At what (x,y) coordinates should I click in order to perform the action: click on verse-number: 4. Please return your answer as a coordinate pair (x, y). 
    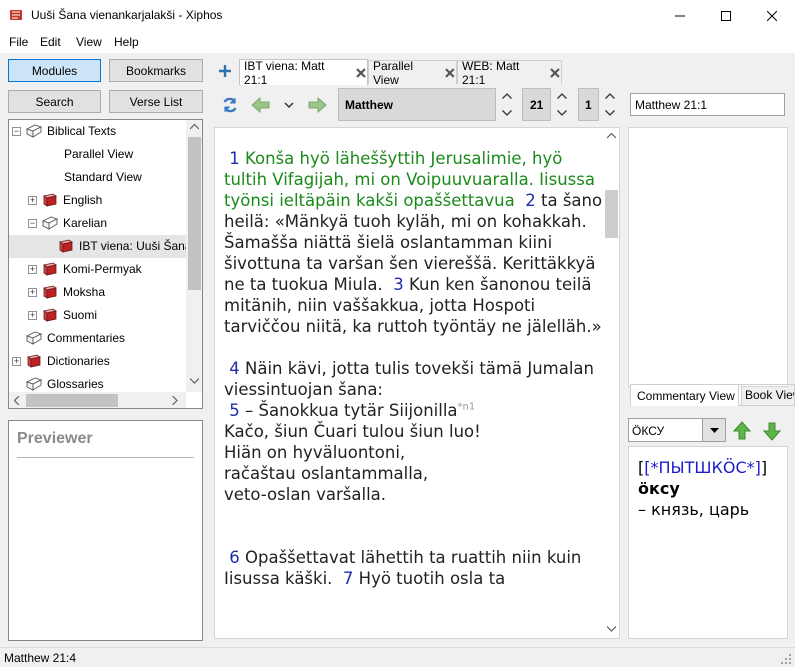
    Looking at the image, I should click on (234, 368).